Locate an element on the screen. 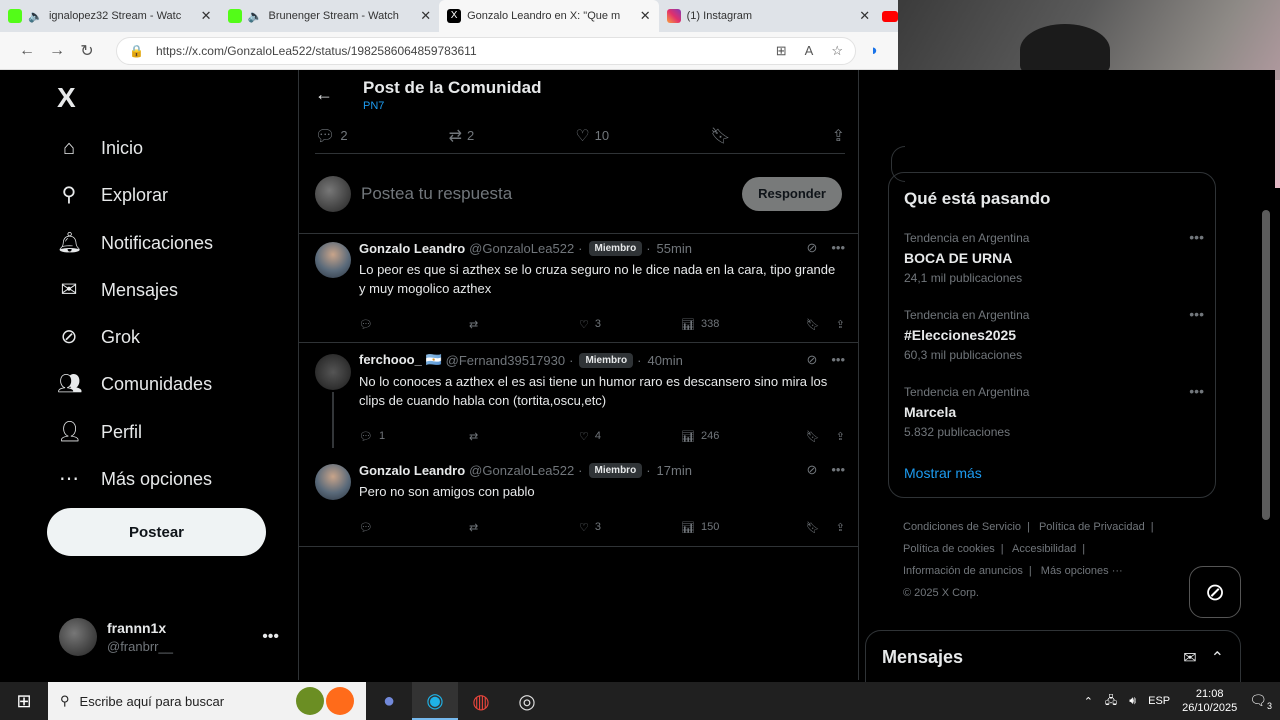  footer-link: Accesibilidad is located at coordinates (1044, 549).